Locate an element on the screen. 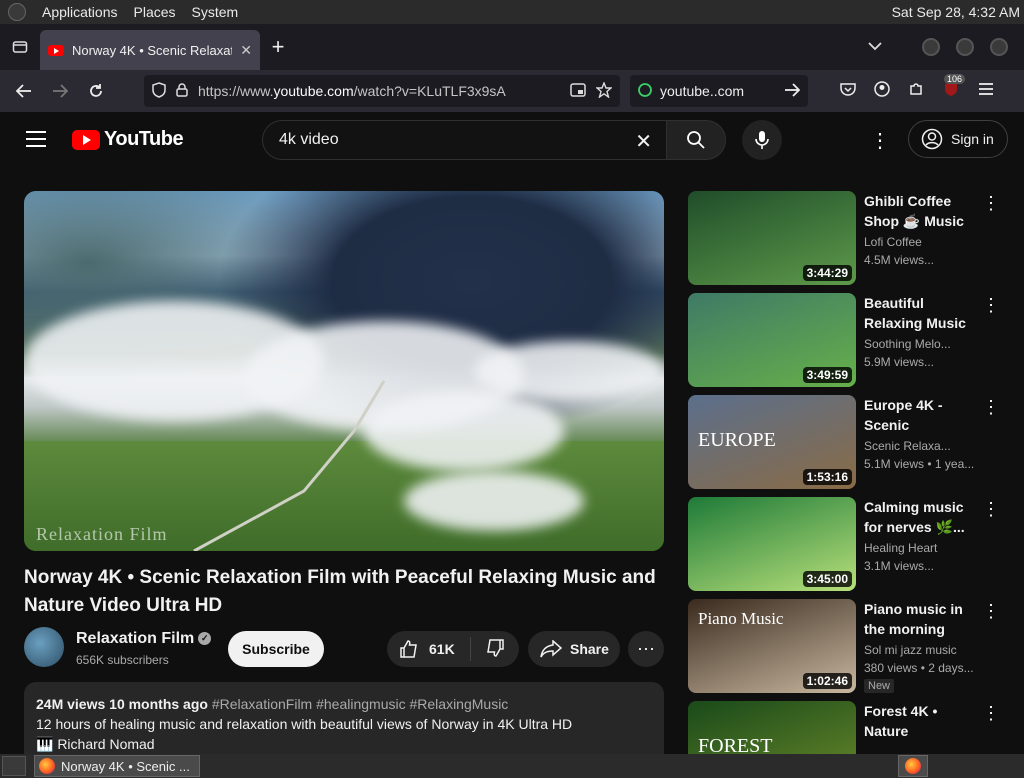  video-duration: 3:49:59 is located at coordinates (827, 375).